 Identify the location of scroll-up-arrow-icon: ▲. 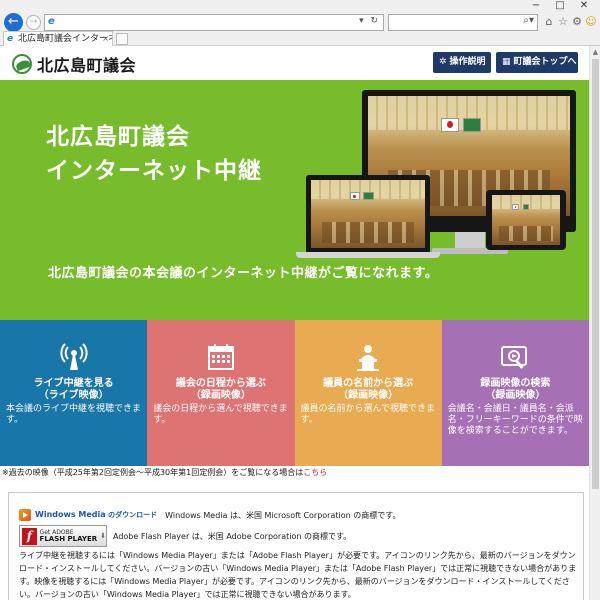
(595, 52).